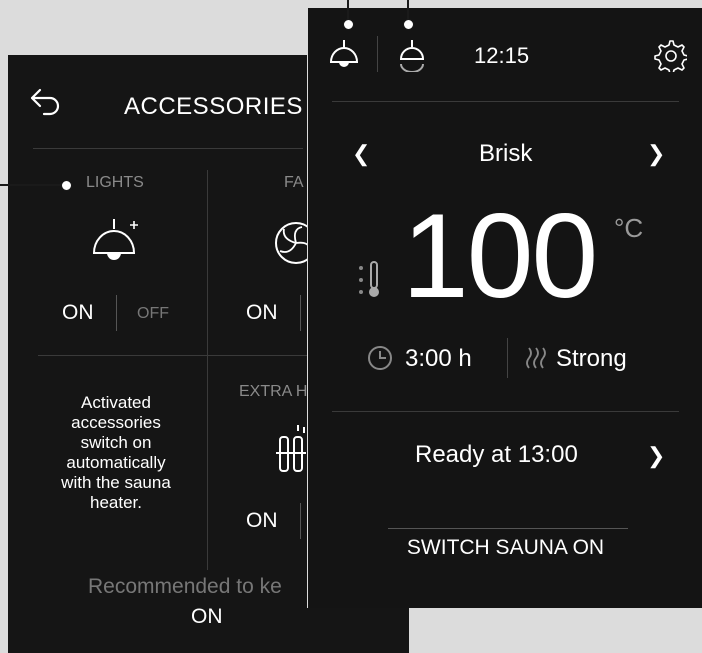 This screenshot has width=702, height=653. I want to click on program-prev-button: ❮, so click(361, 154).